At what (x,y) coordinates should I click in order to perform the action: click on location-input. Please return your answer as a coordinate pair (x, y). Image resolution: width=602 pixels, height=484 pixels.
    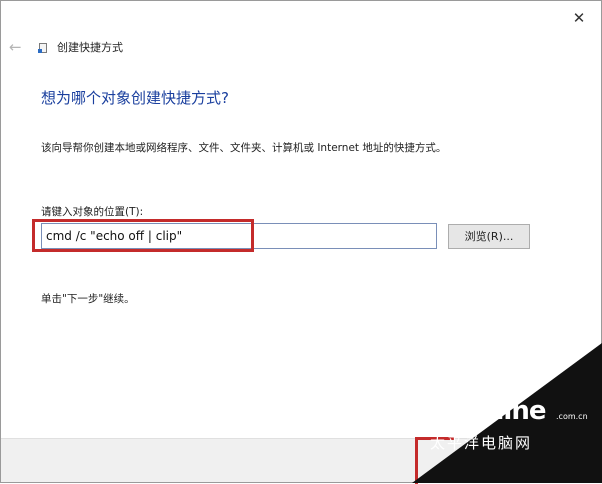
    Looking at the image, I should click on (239, 236).